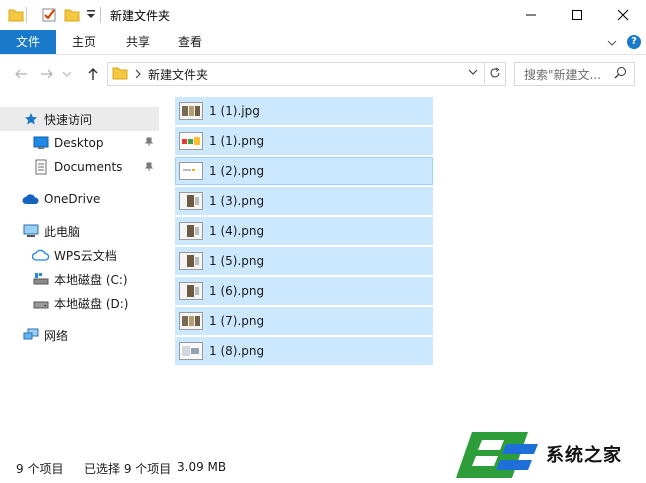  What do you see at coordinates (237, 201) in the screenshot?
I see `file-name: 1 (3).png` at bounding box center [237, 201].